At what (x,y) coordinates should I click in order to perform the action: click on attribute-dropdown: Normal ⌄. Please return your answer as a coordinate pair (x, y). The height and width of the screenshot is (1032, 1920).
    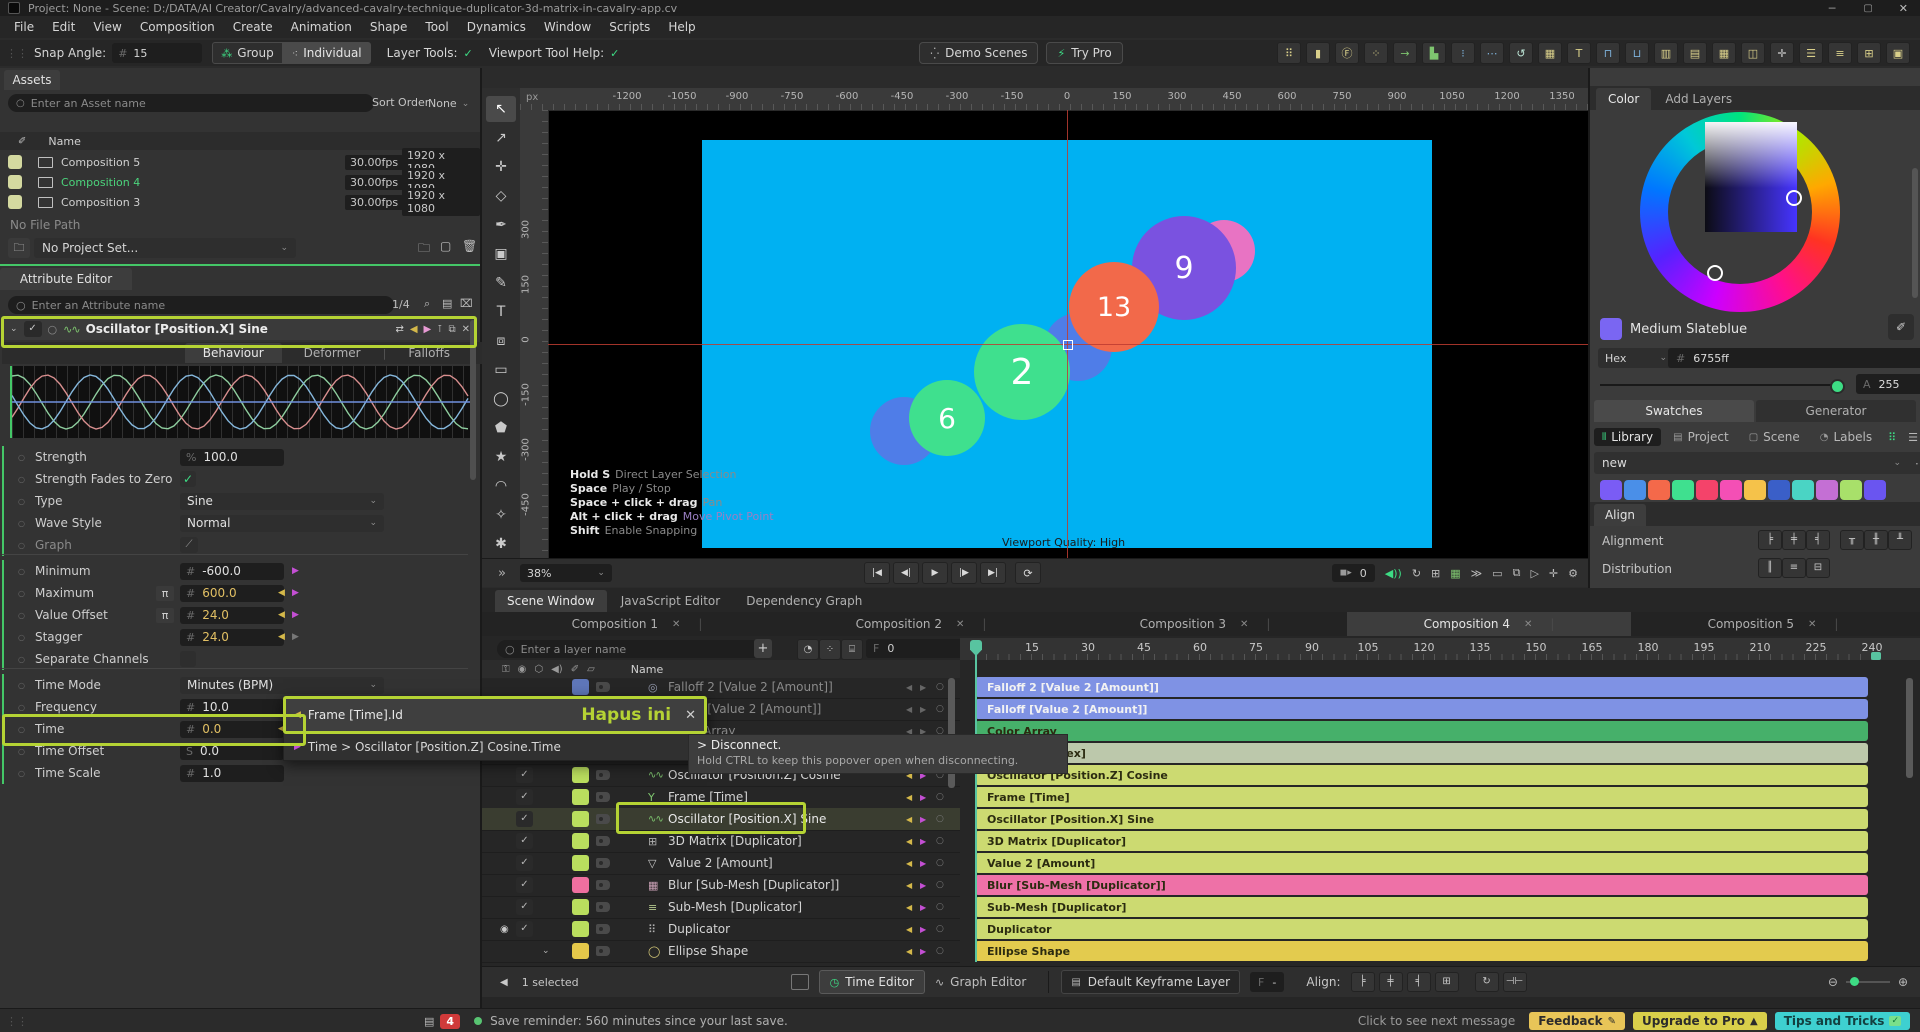
    Looking at the image, I should click on (282, 523).